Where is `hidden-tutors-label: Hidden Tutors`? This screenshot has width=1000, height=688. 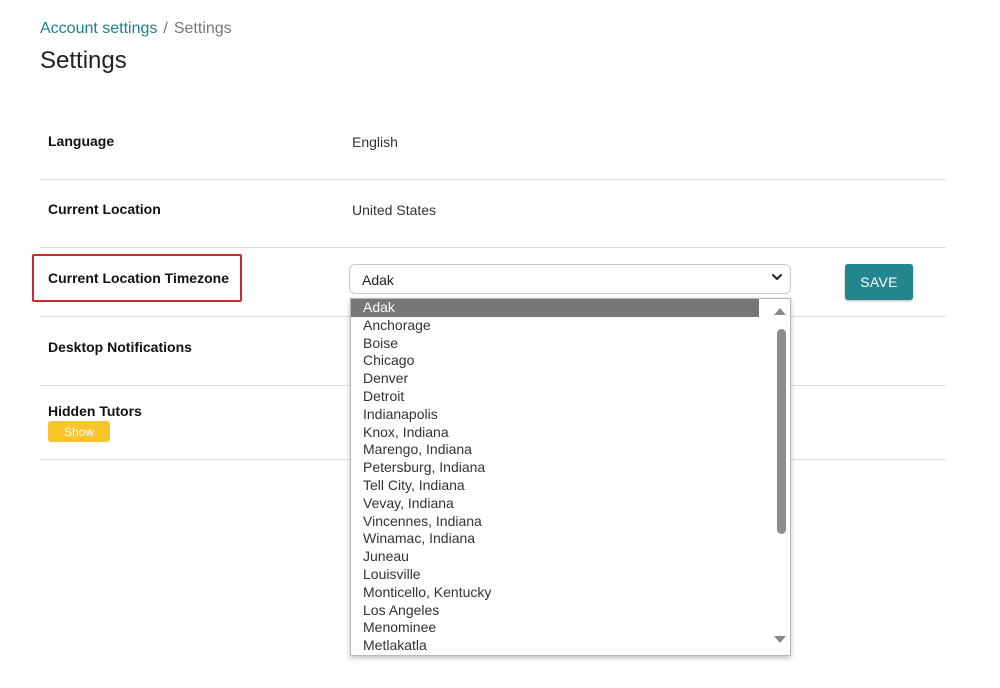
hidden-tutors-label: Hidden Tutors is located at coordinates (95, 411).